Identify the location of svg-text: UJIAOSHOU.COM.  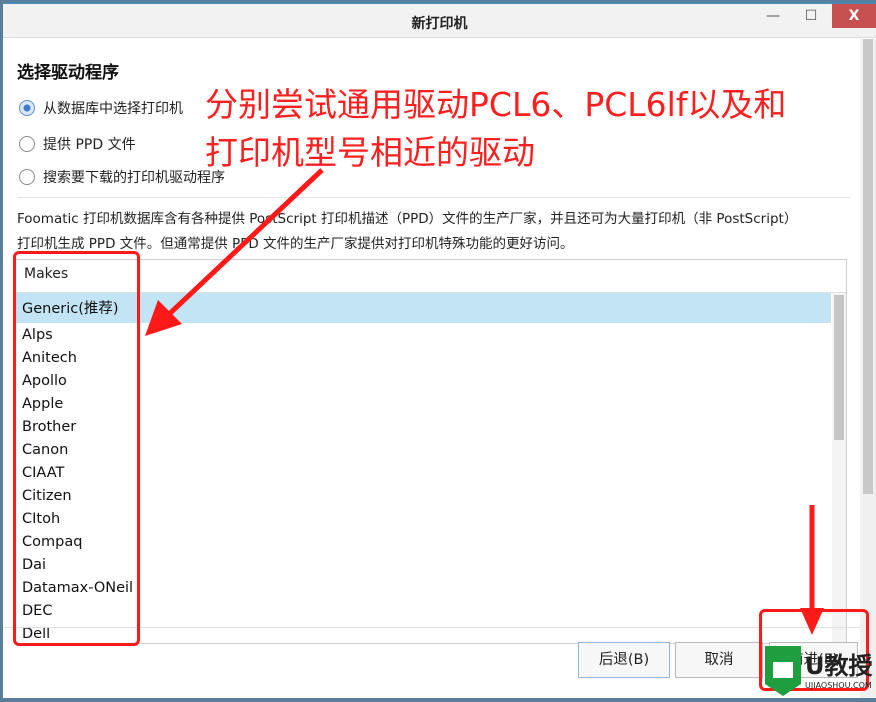
(838, 685).